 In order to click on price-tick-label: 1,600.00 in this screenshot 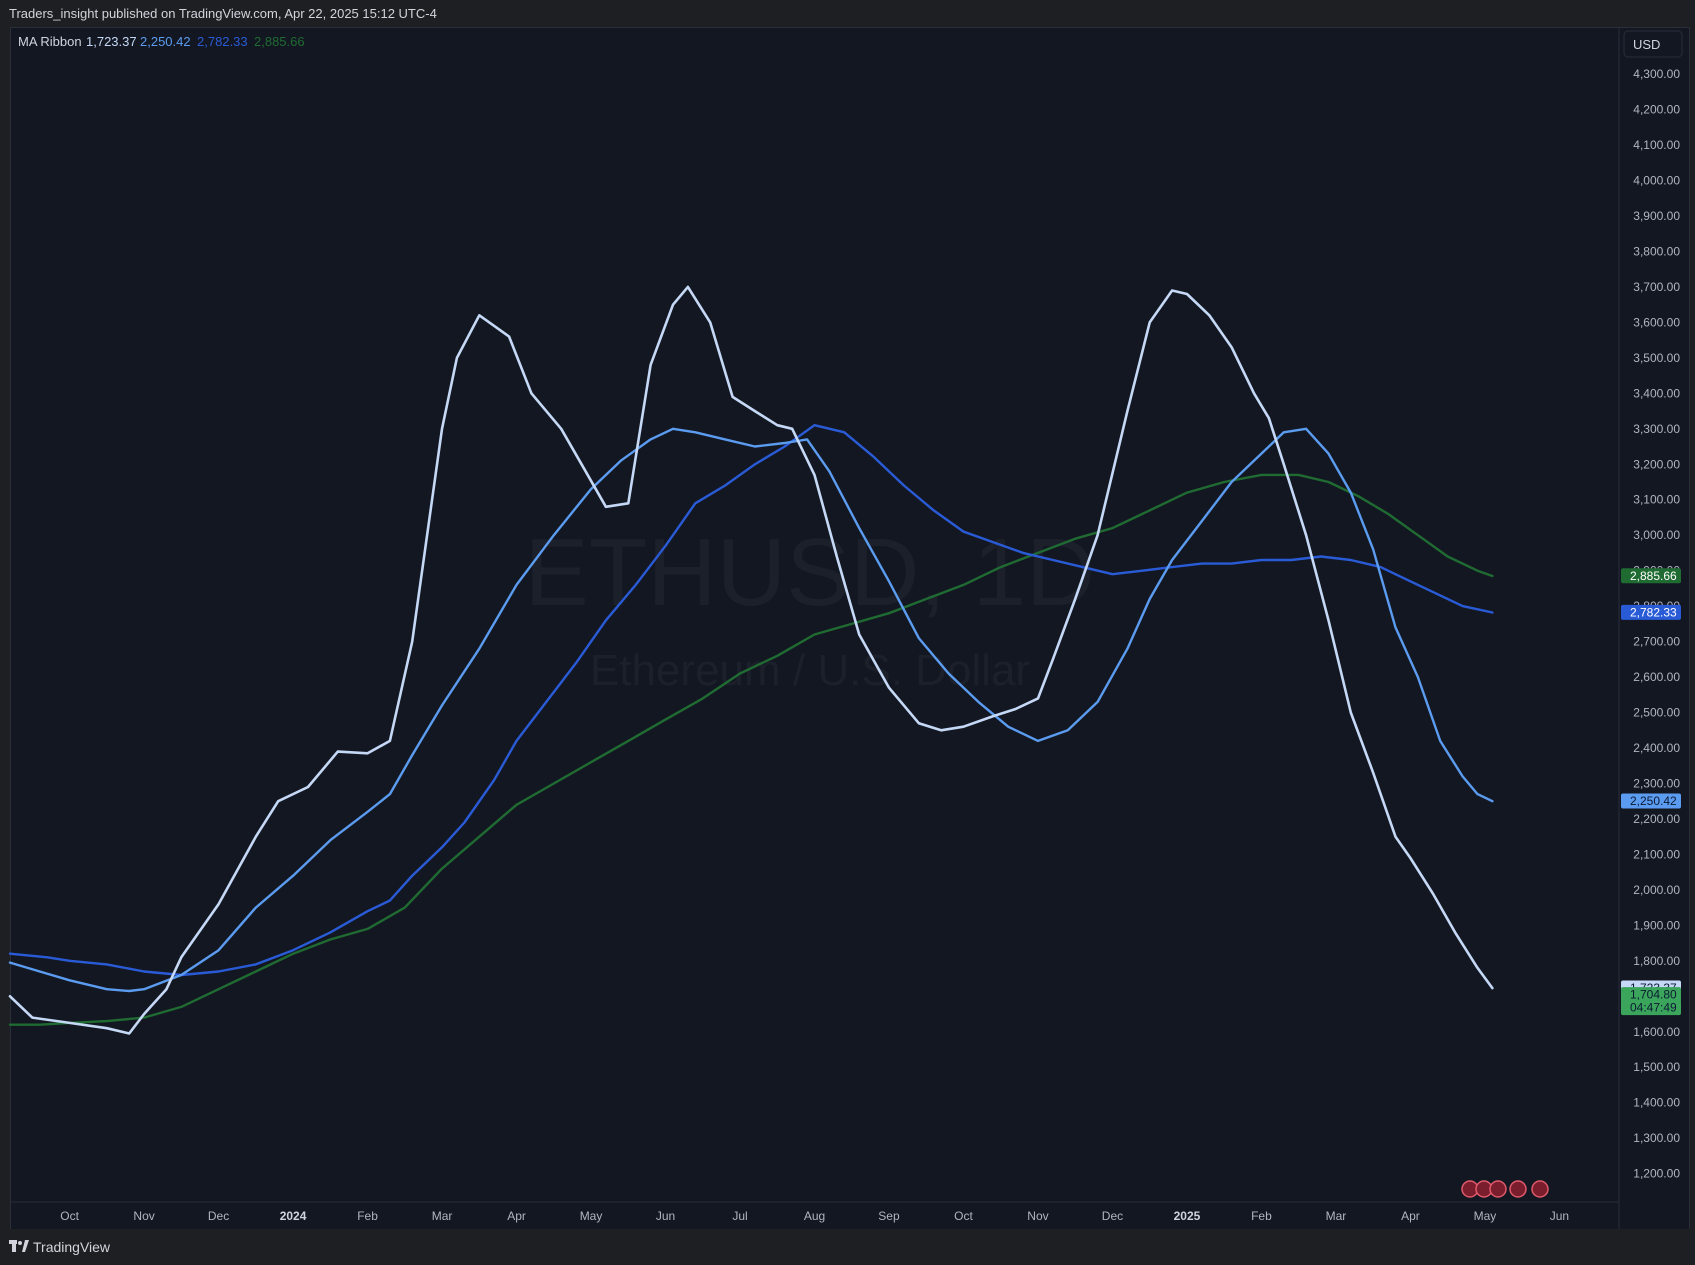, I will do `click(1656, 1032)`.